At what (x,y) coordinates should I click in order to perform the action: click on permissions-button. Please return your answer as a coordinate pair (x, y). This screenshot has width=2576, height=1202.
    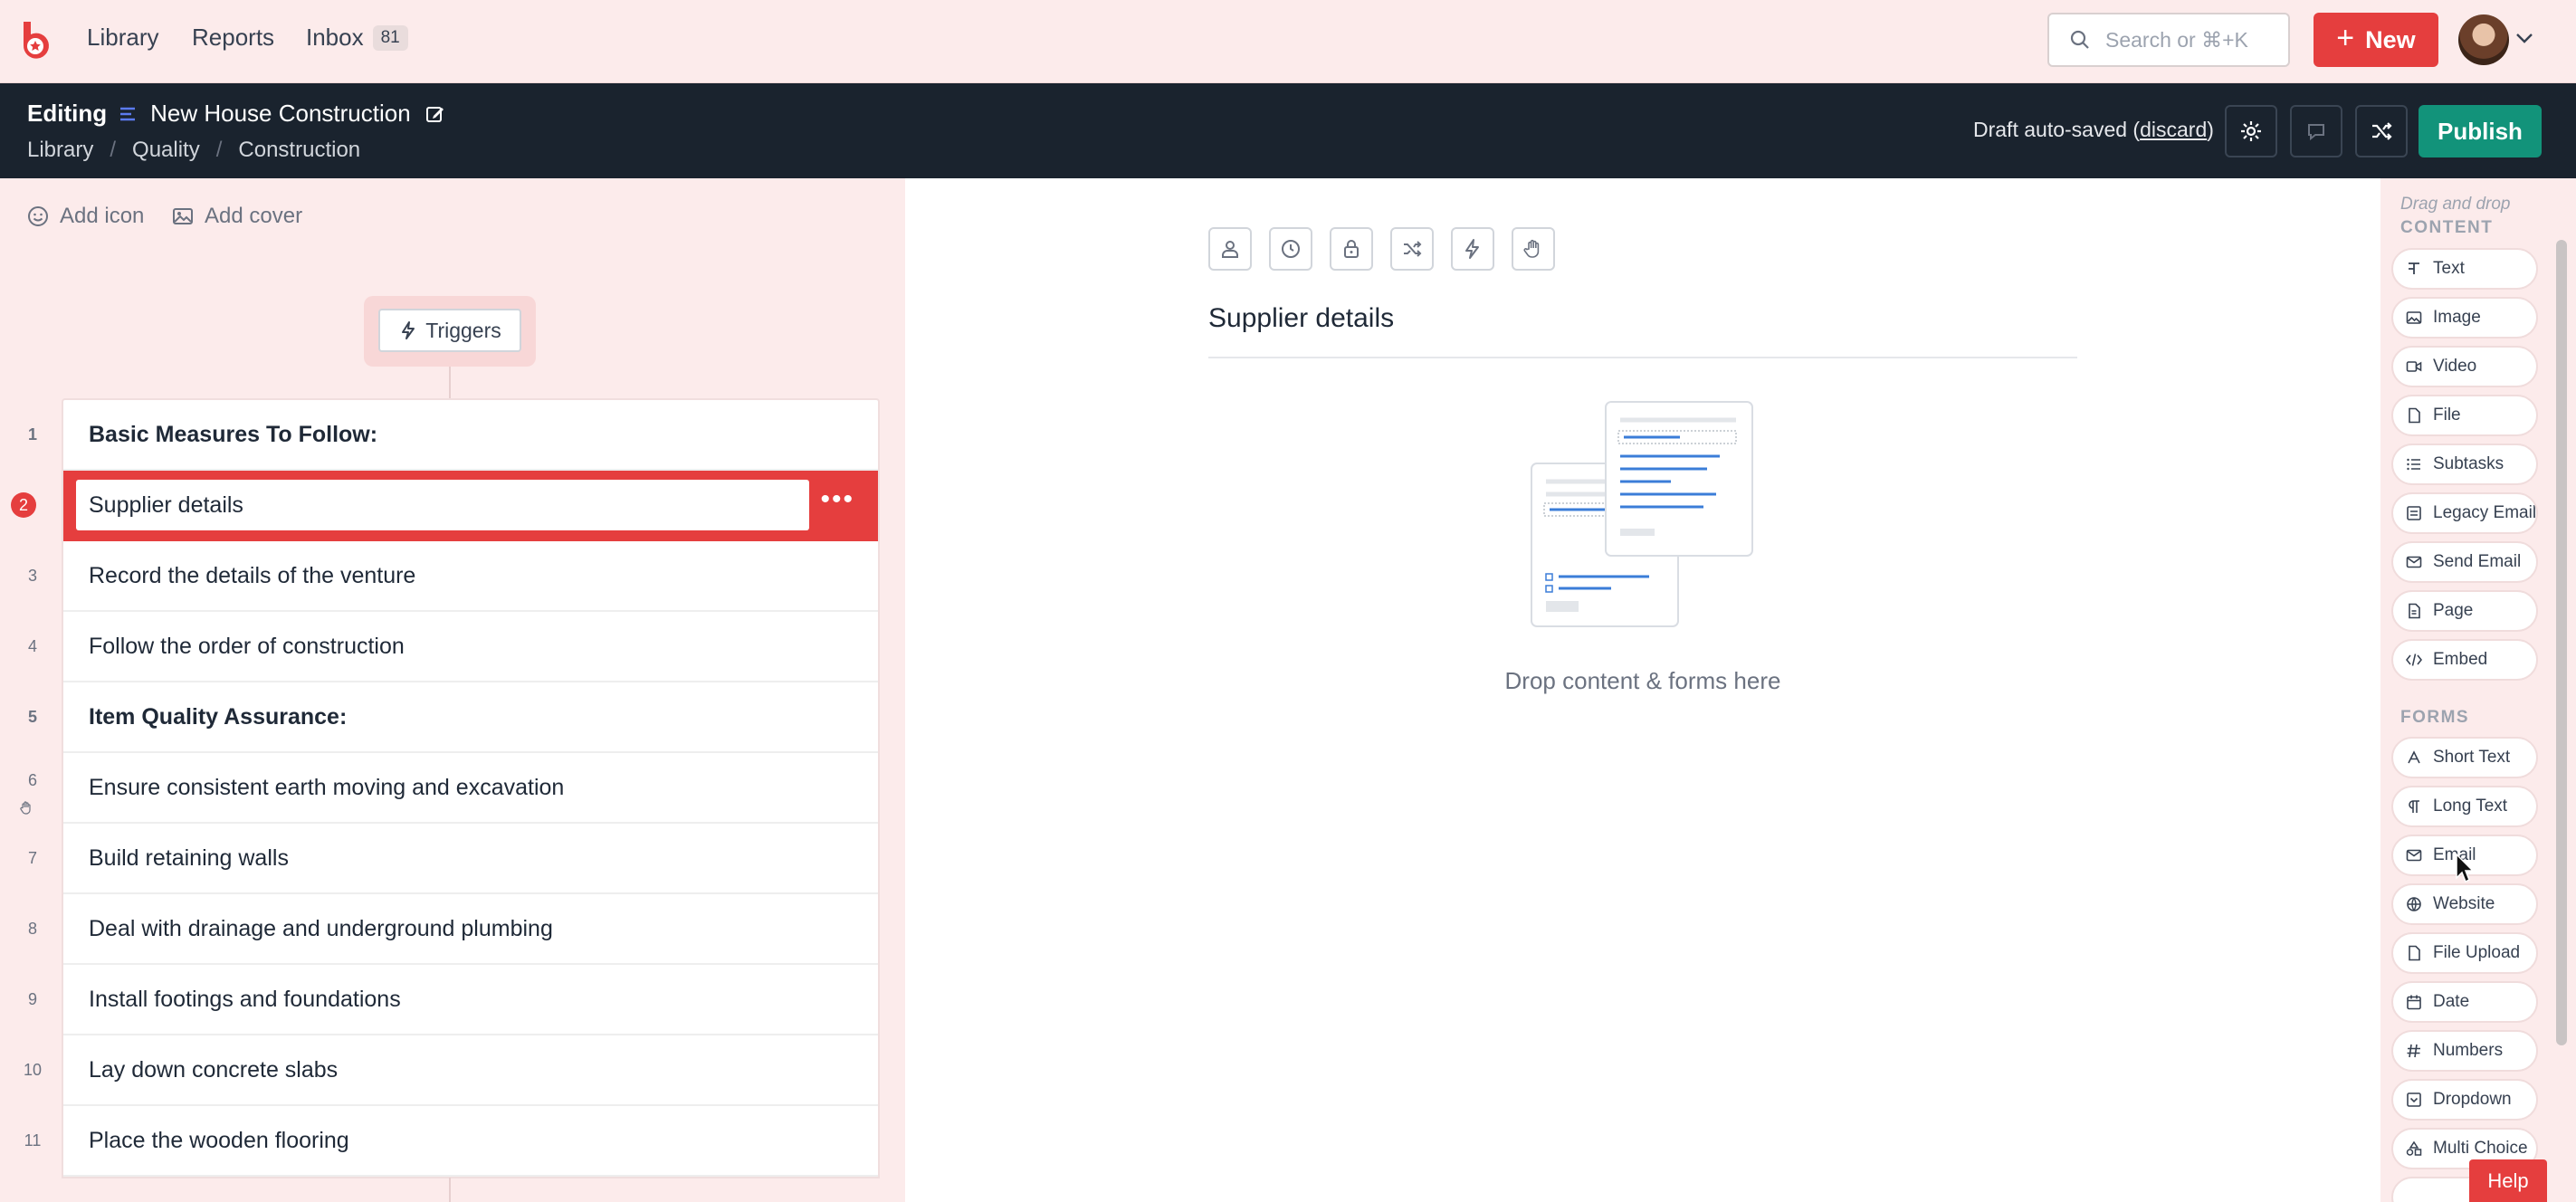
    Looking at the image, I should click on (1351, 249).